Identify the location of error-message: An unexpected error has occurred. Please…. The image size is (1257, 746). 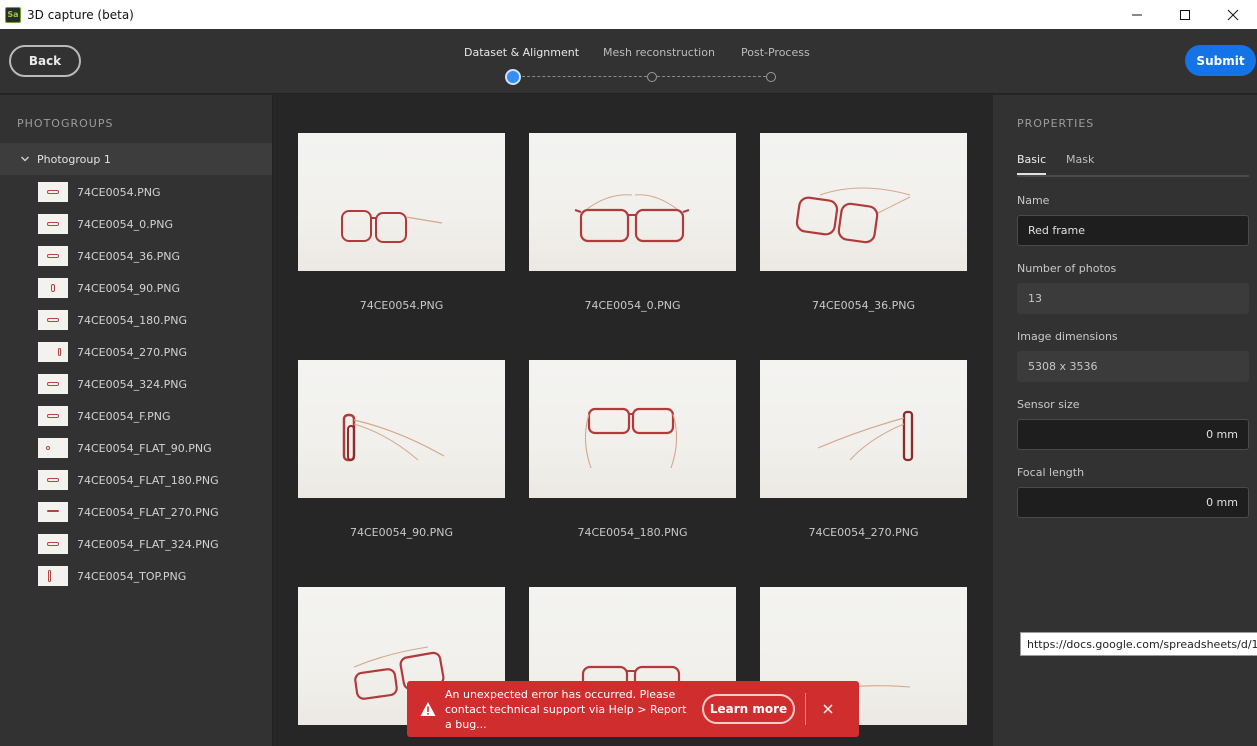
(566, 709).